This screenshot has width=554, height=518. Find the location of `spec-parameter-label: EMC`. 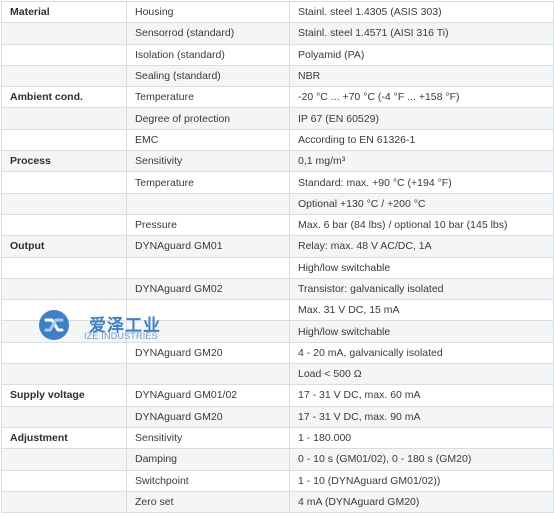

spec-parameter-label: EMC is located at coordinates (208, 140).